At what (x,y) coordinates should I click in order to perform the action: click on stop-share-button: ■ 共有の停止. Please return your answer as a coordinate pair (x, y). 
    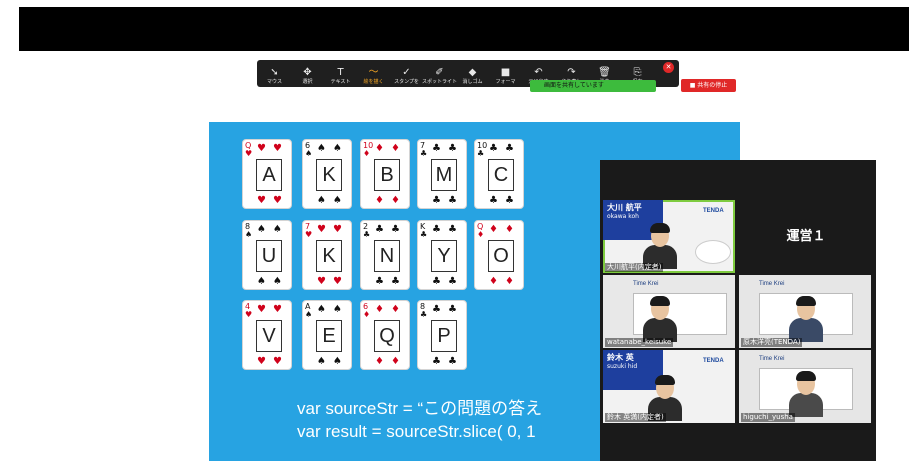
    Looking at the image, I should click on (708, 85).